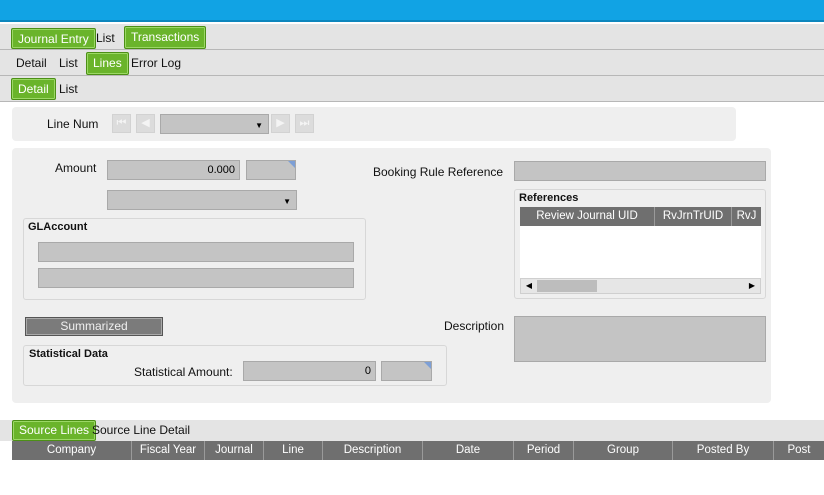  What do you see at coordinates (33, 89) in the screenshot?
I see `tab-line-detail: Detail` at bounding box center [33, 89].